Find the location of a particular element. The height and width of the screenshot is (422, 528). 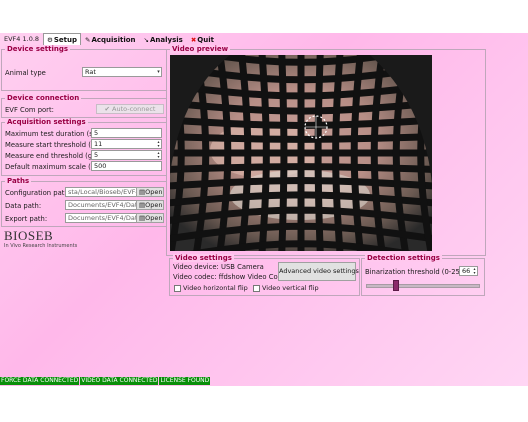

max-scale-label: Default maximum scale (g): is located at coordinates (52, 167).